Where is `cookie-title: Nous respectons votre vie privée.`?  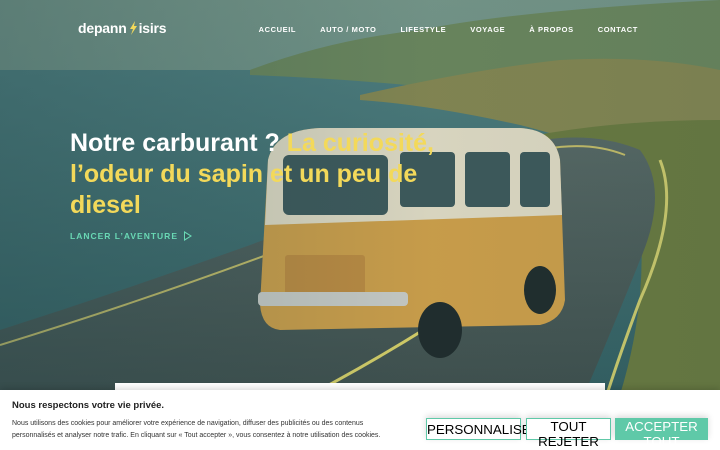 cookie-title: Nous respectons votre vie privée. is located at coordinates (88, 405).